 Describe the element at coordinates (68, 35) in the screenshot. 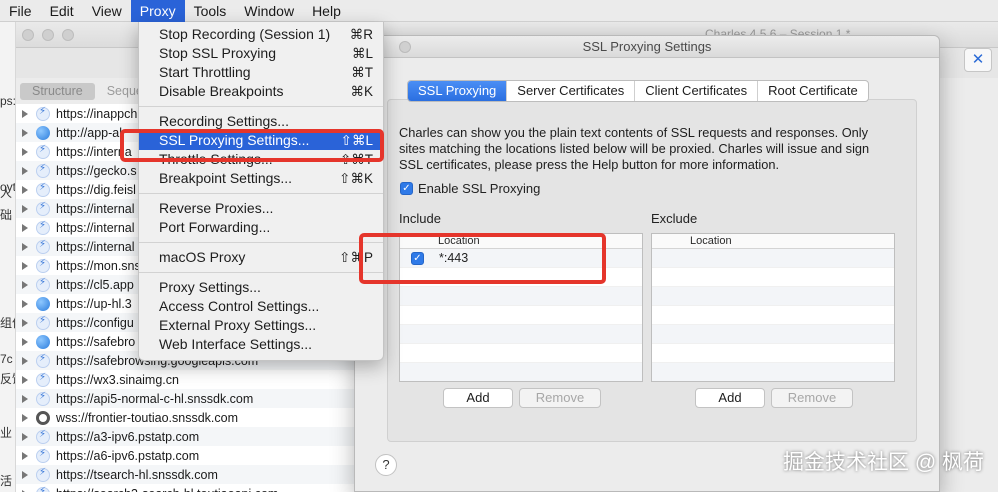

I see `zoom-window-button` at that location.